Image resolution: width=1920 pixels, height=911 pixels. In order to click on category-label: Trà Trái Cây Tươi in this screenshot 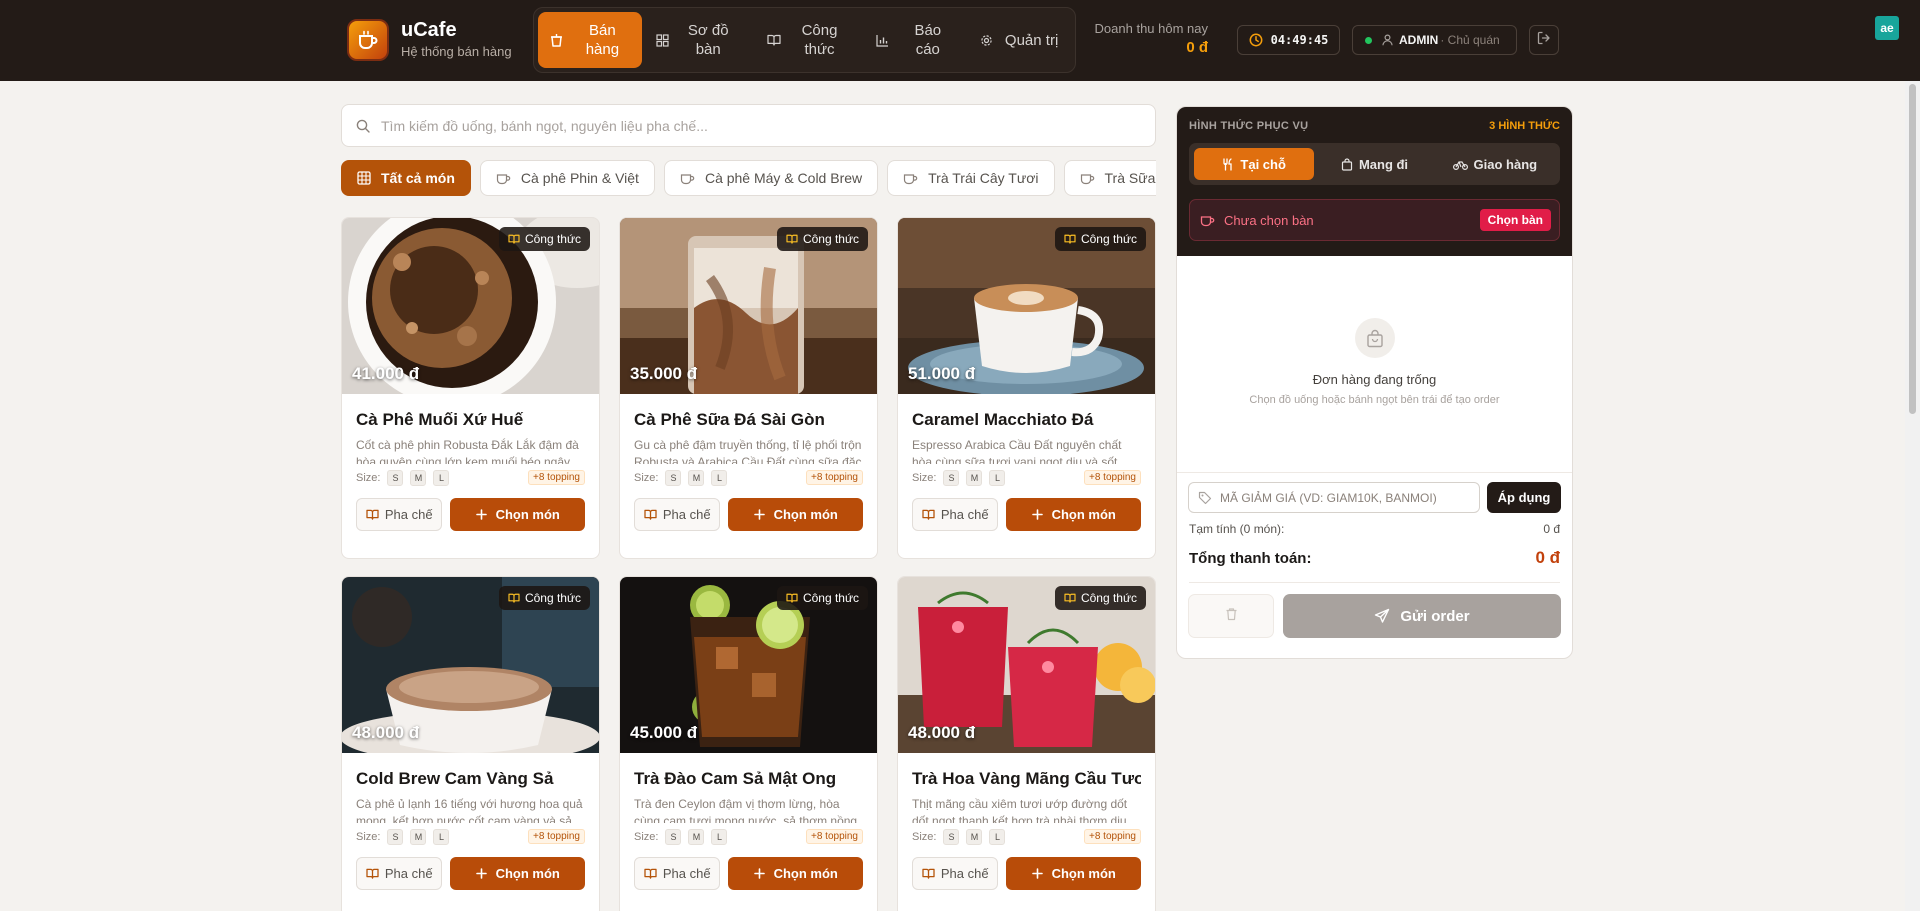, I will do `click(983, 178)`.